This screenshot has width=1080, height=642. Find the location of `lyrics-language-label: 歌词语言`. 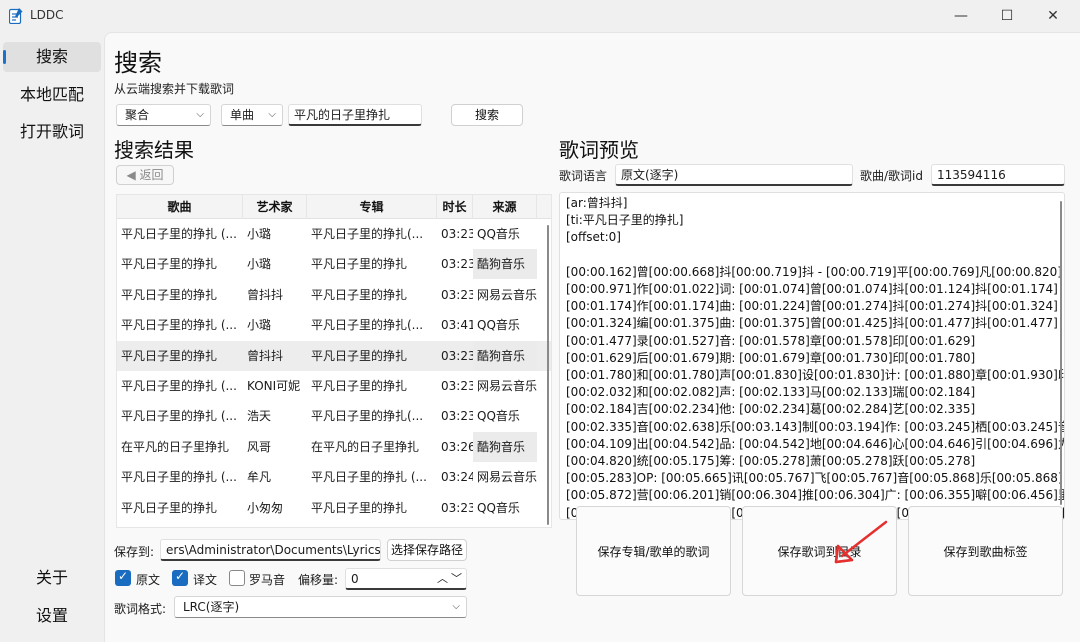

lyrics-language-label: 歌词语言 is located at coordinates (583, 176).